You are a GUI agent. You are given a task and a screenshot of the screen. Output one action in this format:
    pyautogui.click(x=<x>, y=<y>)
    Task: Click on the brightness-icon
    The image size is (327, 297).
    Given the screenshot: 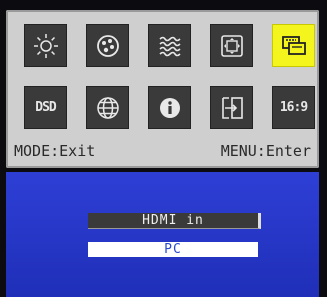 What is the action you would take?
    pyautogui.click(x=45, y=45)
    